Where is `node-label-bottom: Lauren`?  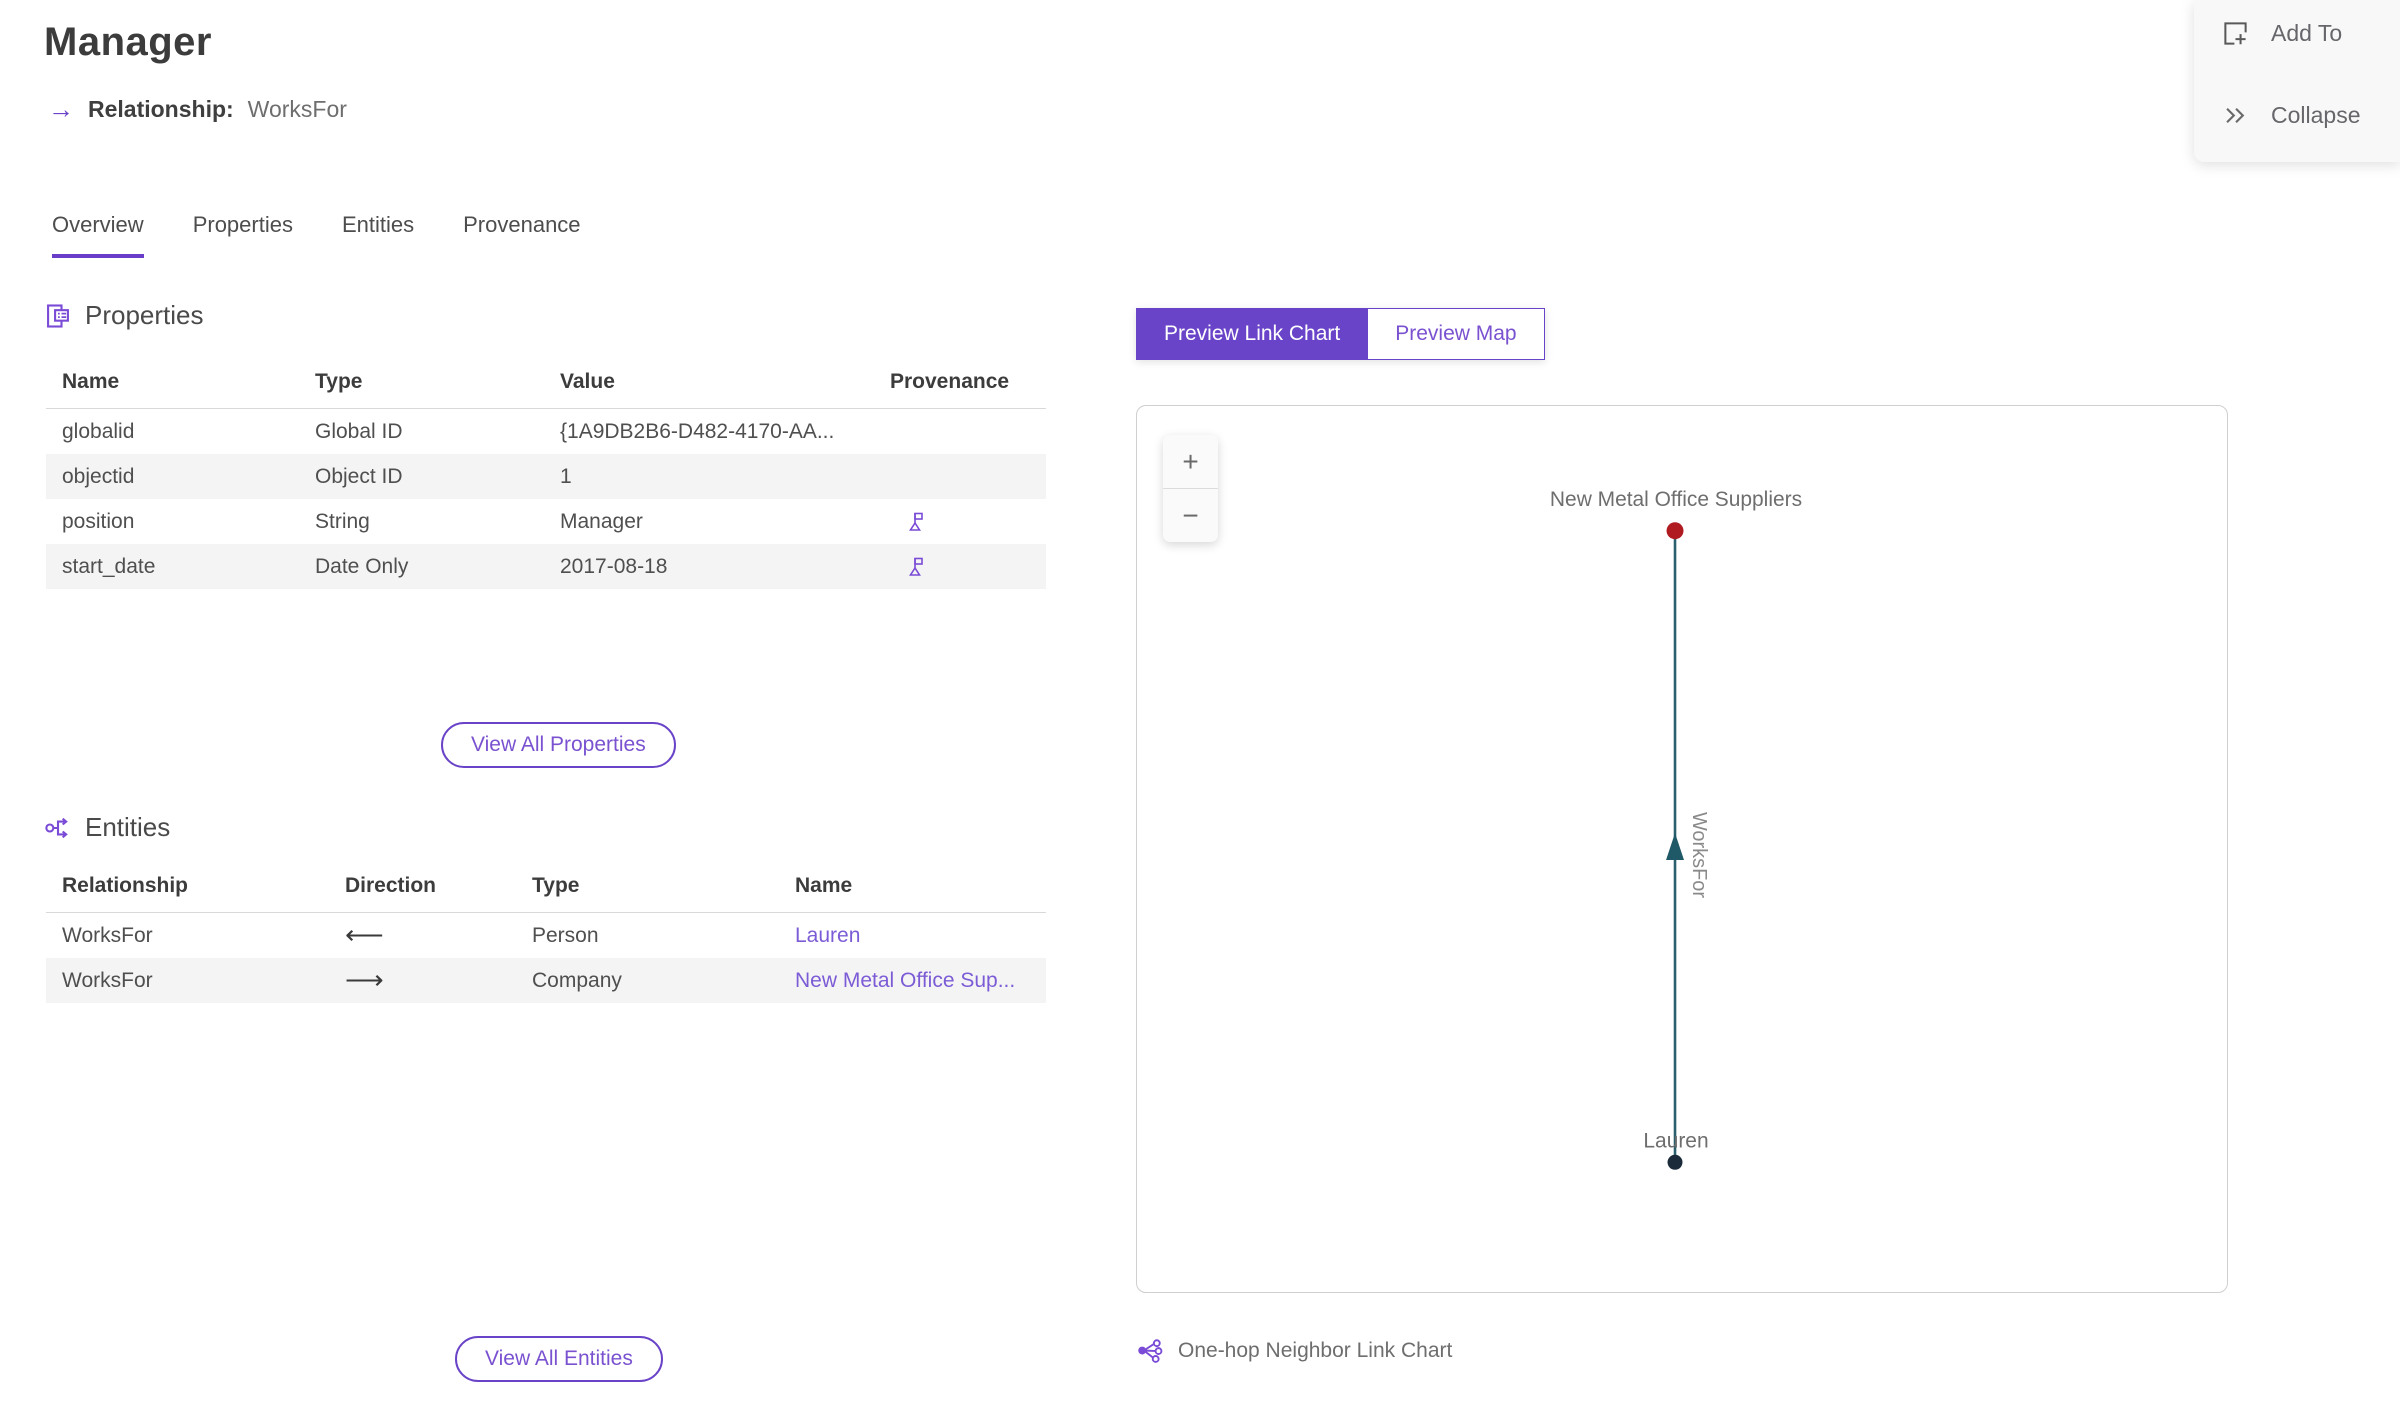
node-label-bottom: Lauren is located at coordinates (1675, 1140).